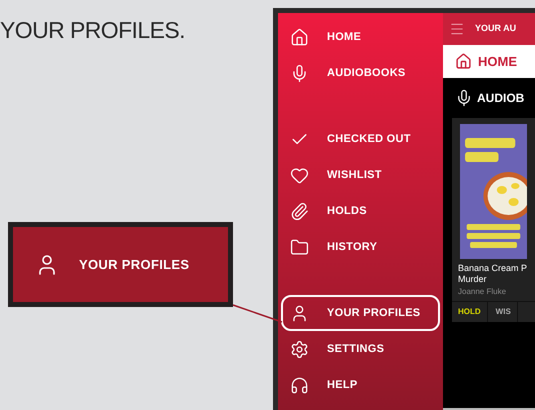 This screenshot has width=535, height=410. What do you see at coordinates (360, 247) in the screenshot?
I see `sidebar-item: HISTORY` at bounding box center [360, 247].